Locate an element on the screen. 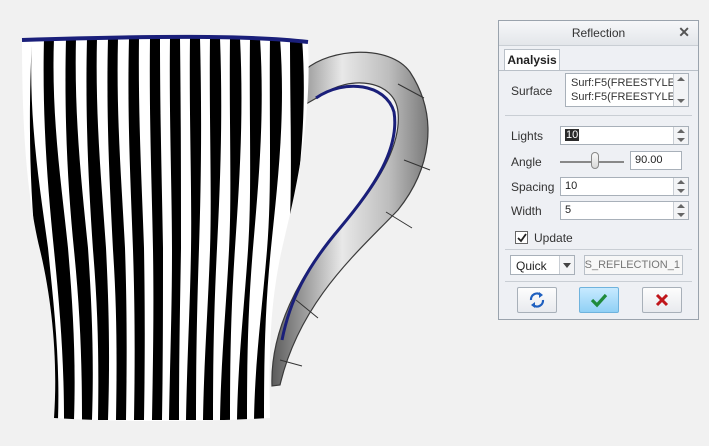 Image resolution: width=709 pixels, height=446 pixels. angle-value: 90.00 is located at coordinates (649, 160).